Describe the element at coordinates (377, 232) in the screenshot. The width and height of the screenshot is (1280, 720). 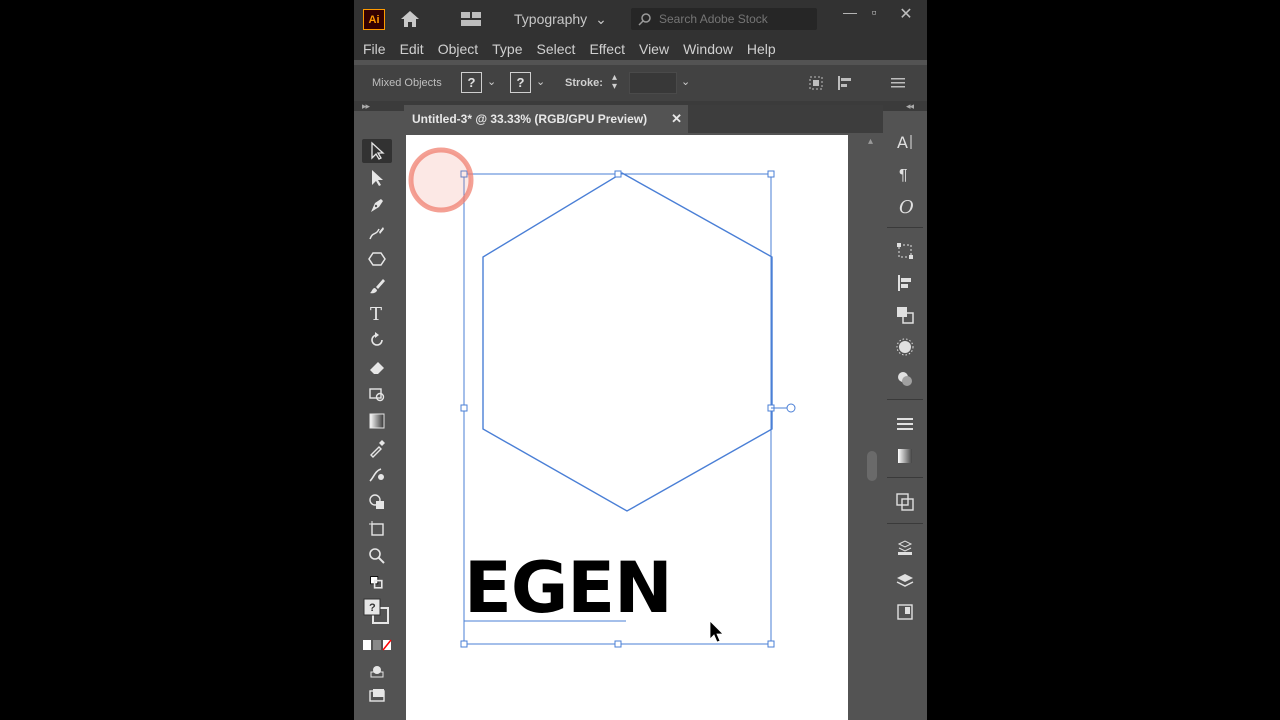
I see `curvature-tool-icon` at that location.